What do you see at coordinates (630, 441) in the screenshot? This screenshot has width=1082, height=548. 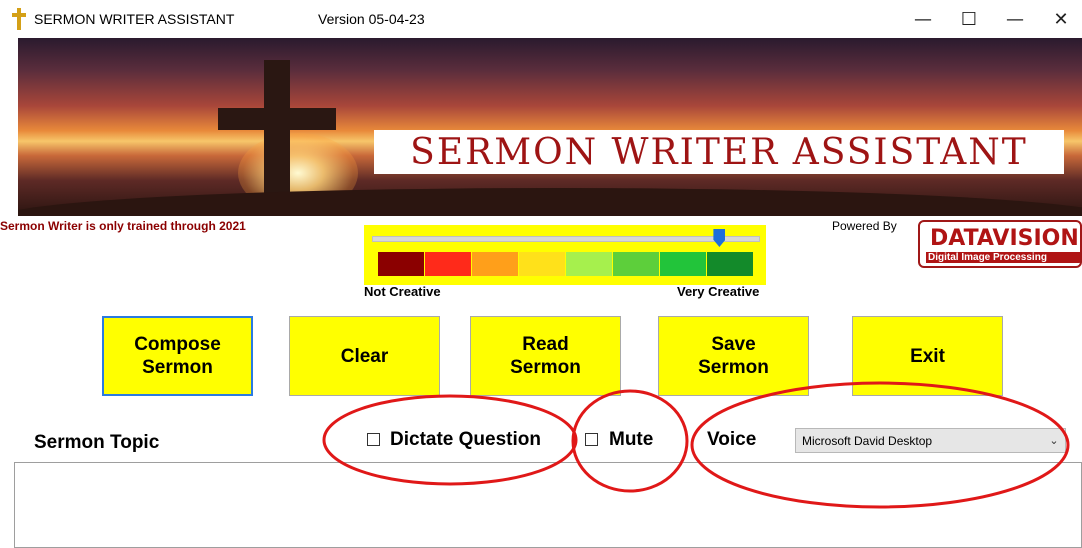 I see `annotation-circle-mute` at bounding box center [630, 441].